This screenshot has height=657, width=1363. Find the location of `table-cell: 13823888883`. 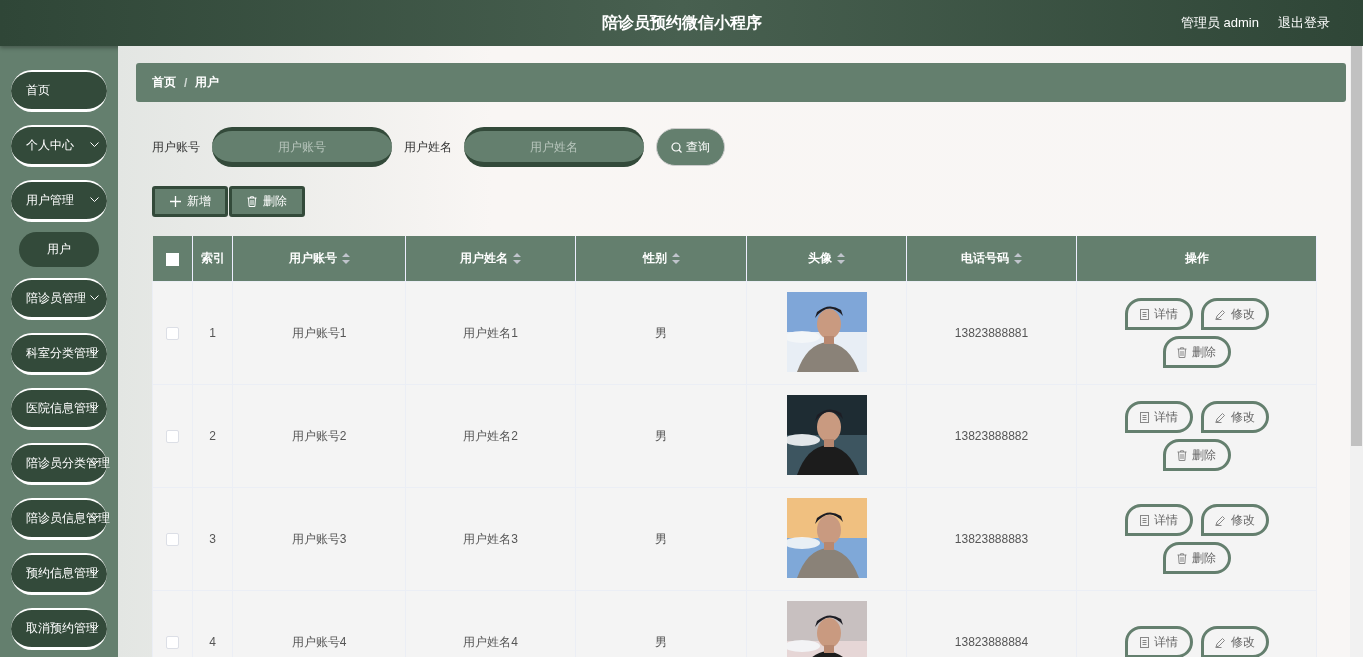

table-cell: 13823888883 is located at coordinates (991, 539).